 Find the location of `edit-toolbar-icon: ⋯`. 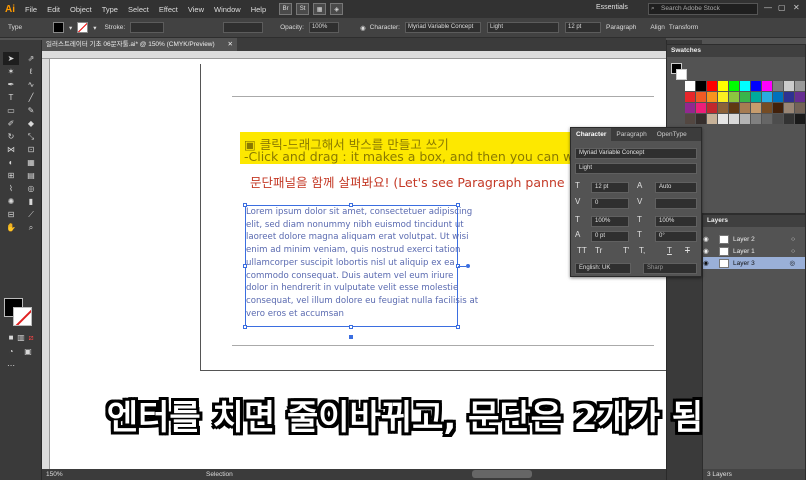

edit-toolbar-icon: ⋯ is located at coordinates (11, 365).